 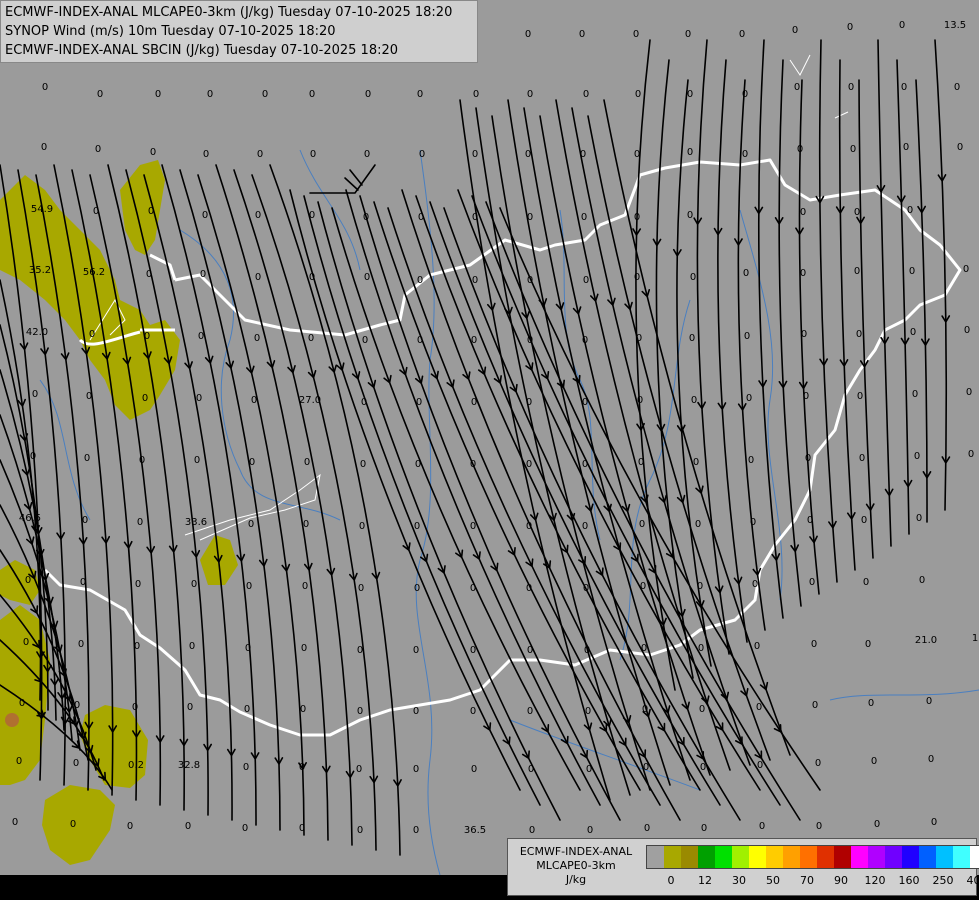 What do you see at coordinates (841, 880) in the screenshot?
I see `legend-tick-label: 90` at bounding box center [841, 880].